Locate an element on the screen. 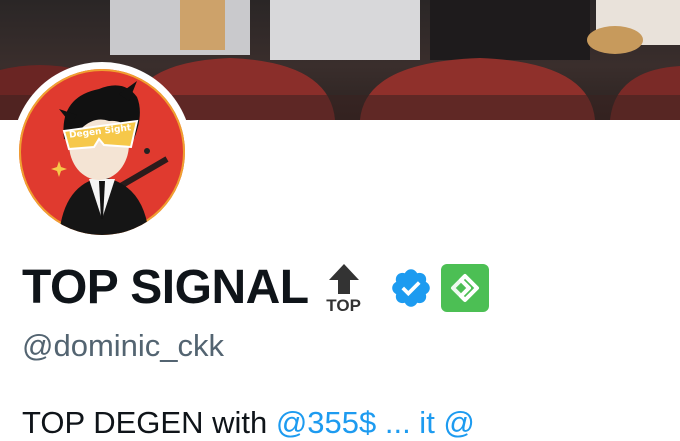 Image resolution: width=680 pixels, height=441 pixels. top-emoji-label: TOP is located at coordinates (343, 305).